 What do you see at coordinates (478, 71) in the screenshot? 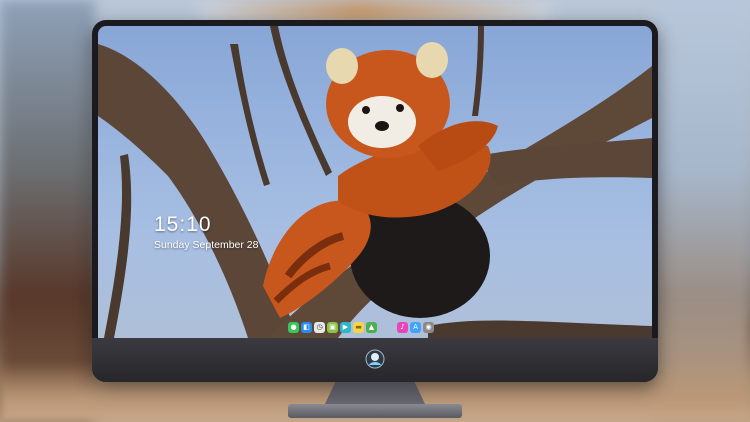
I see `branch-right-thin` at bounding box center [478, 71].